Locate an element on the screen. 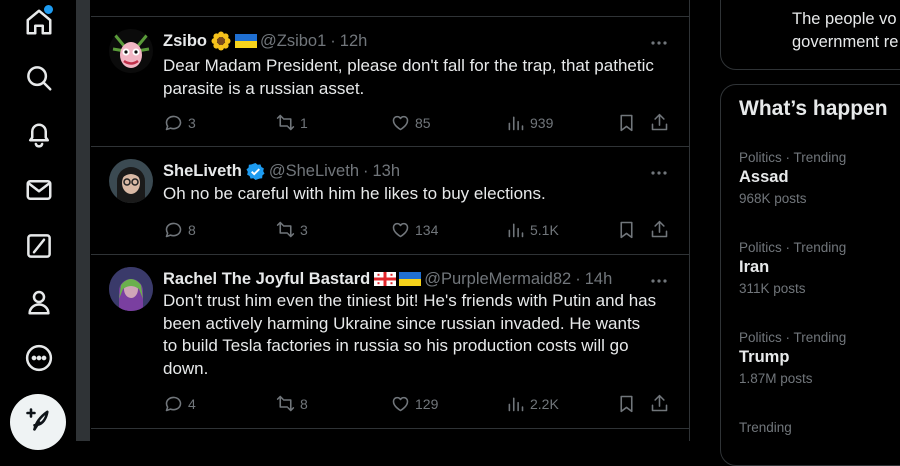 The height and width of the screenshot is (466, 900). notifications-icon is located at coordinates (39, 134).